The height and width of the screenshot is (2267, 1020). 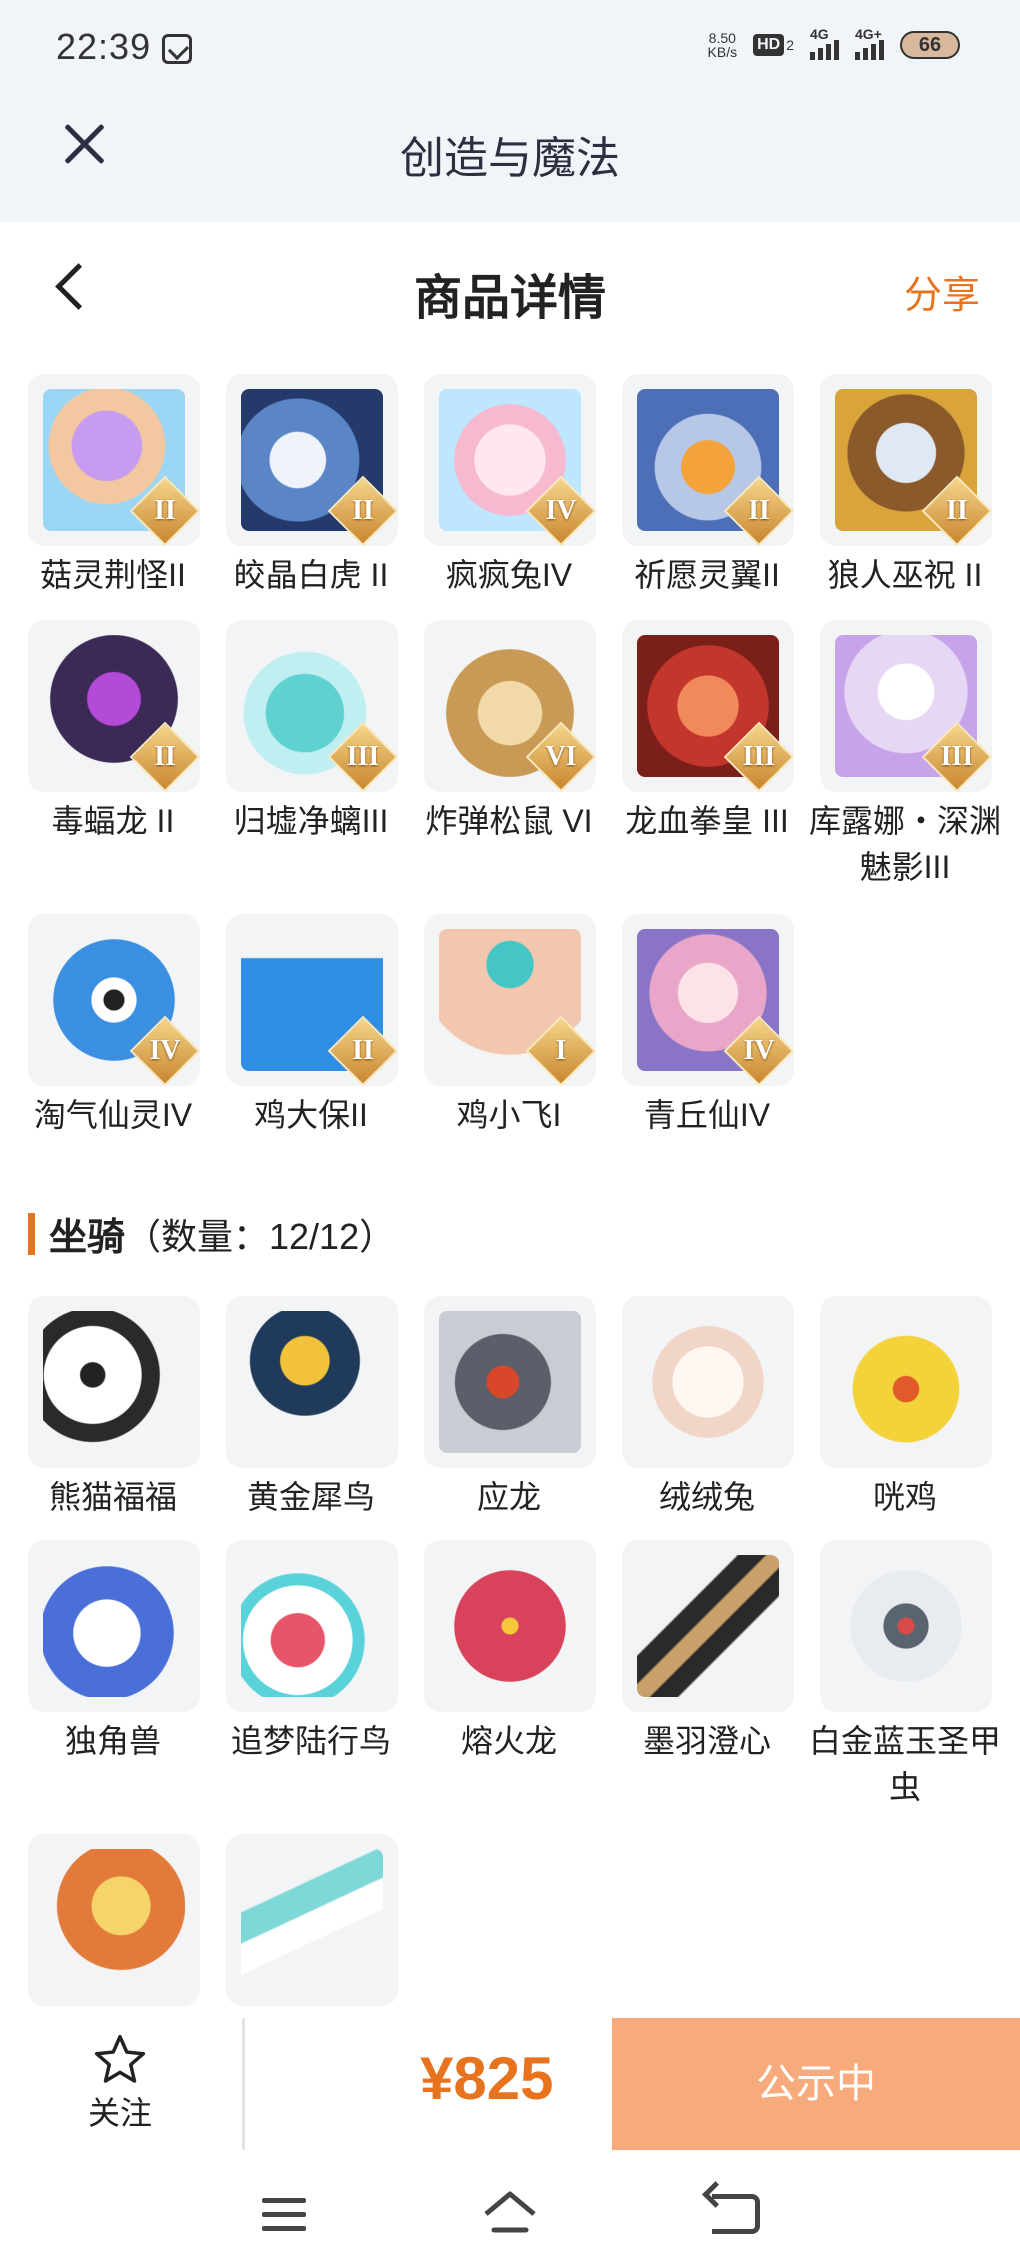 I want to click on item-thumbnail: I, so click(x=510, y=1000).